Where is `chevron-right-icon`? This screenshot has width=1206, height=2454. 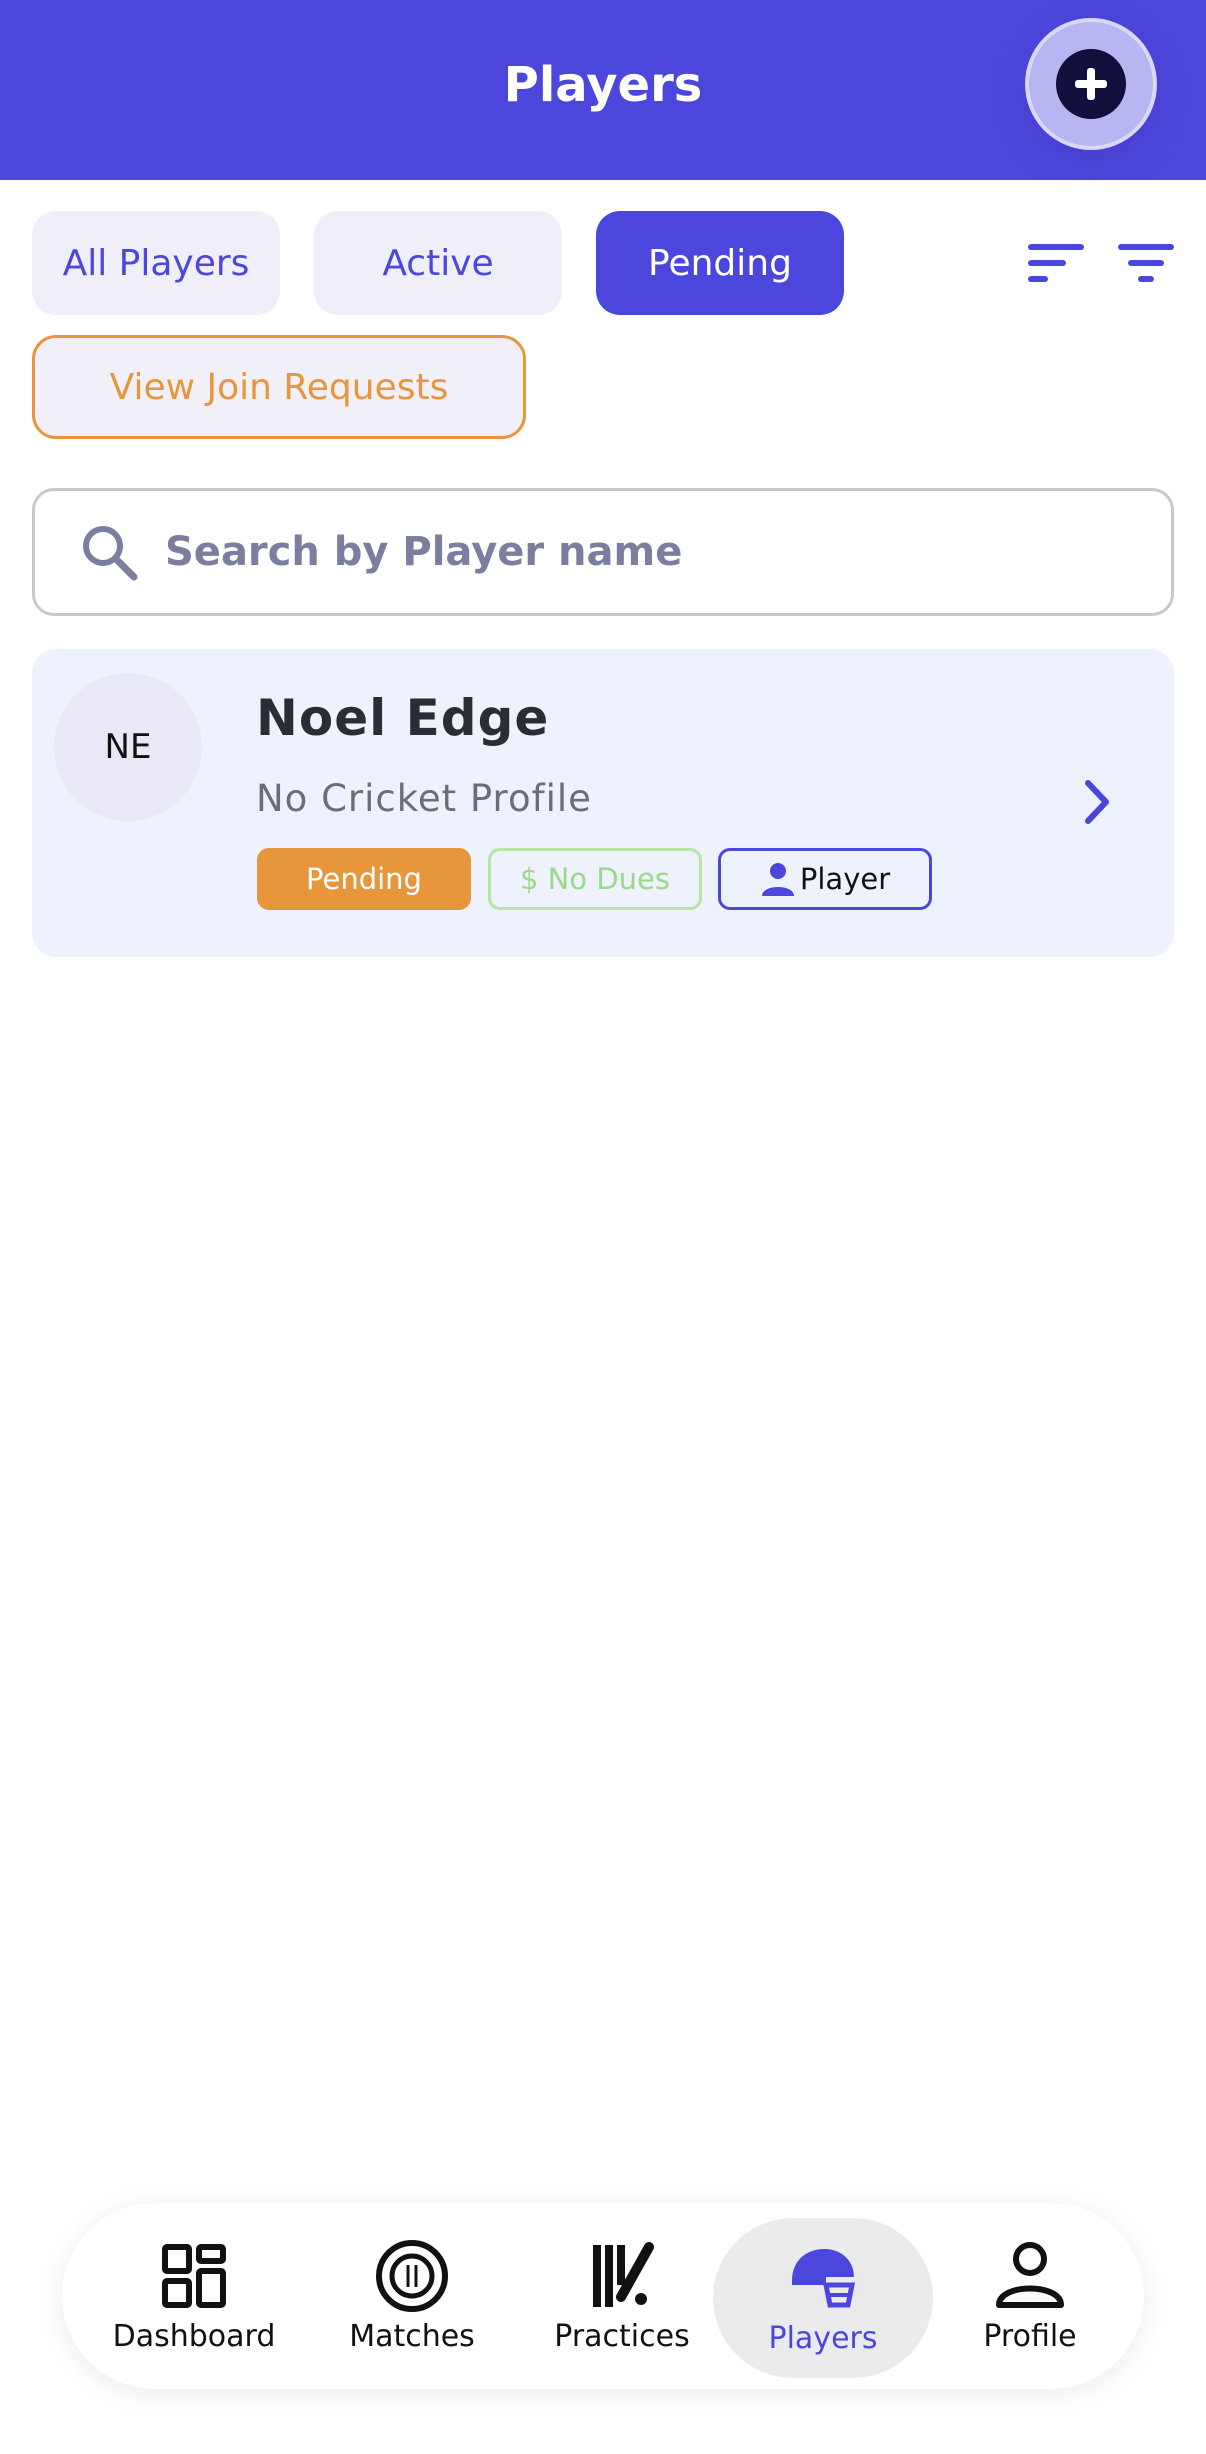
chevron-right-icon is located at coordinates (1097, 804).